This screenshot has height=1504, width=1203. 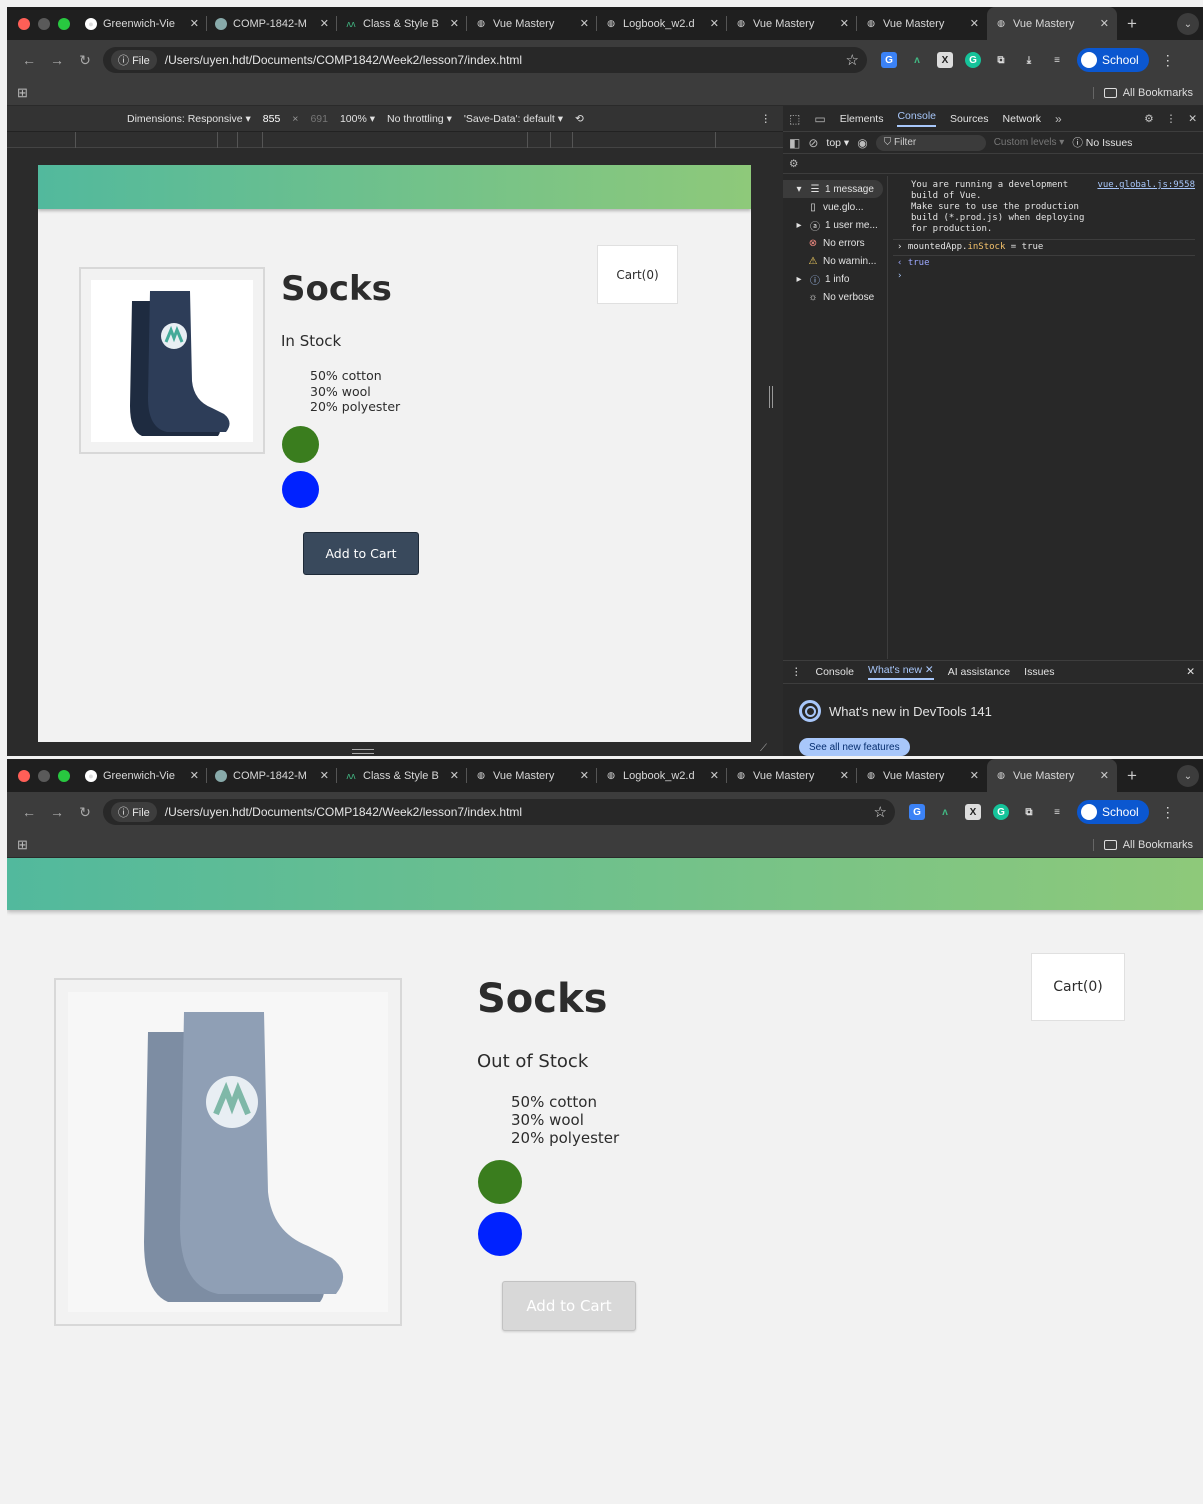 I want to click on download-icon: ⤓, so click(x=1029, y=60).